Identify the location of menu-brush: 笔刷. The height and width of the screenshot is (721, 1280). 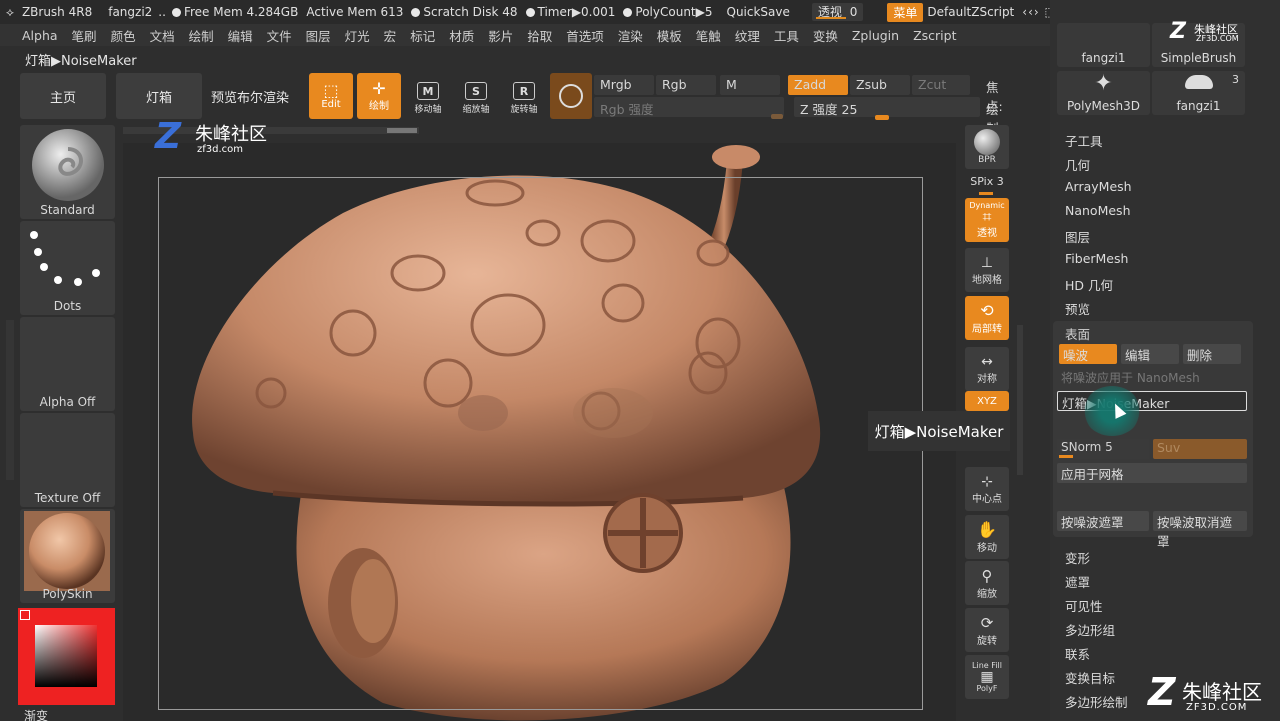
(84, 35).